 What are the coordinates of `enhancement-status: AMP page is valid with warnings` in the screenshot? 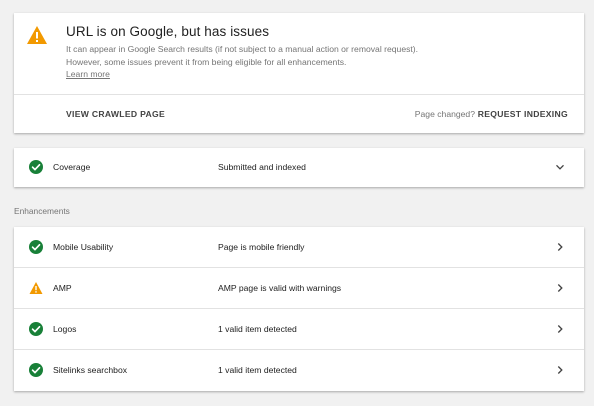 It's located at (280, 288).